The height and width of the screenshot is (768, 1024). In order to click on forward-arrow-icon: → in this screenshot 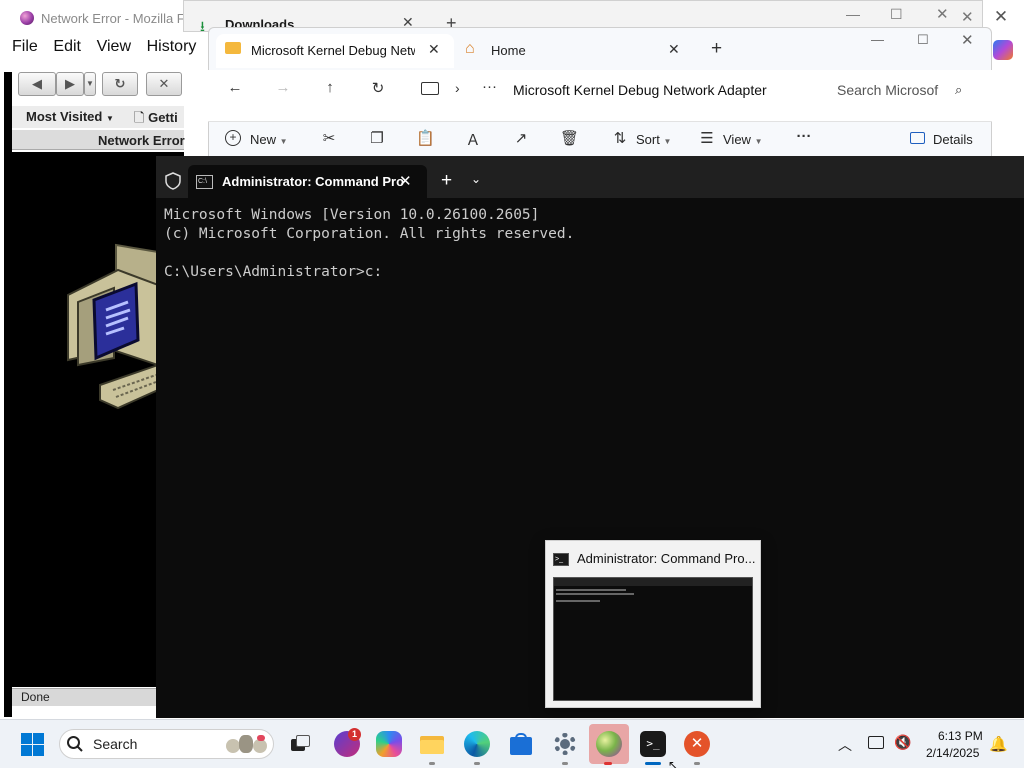, I will do `click(283, 87)`.